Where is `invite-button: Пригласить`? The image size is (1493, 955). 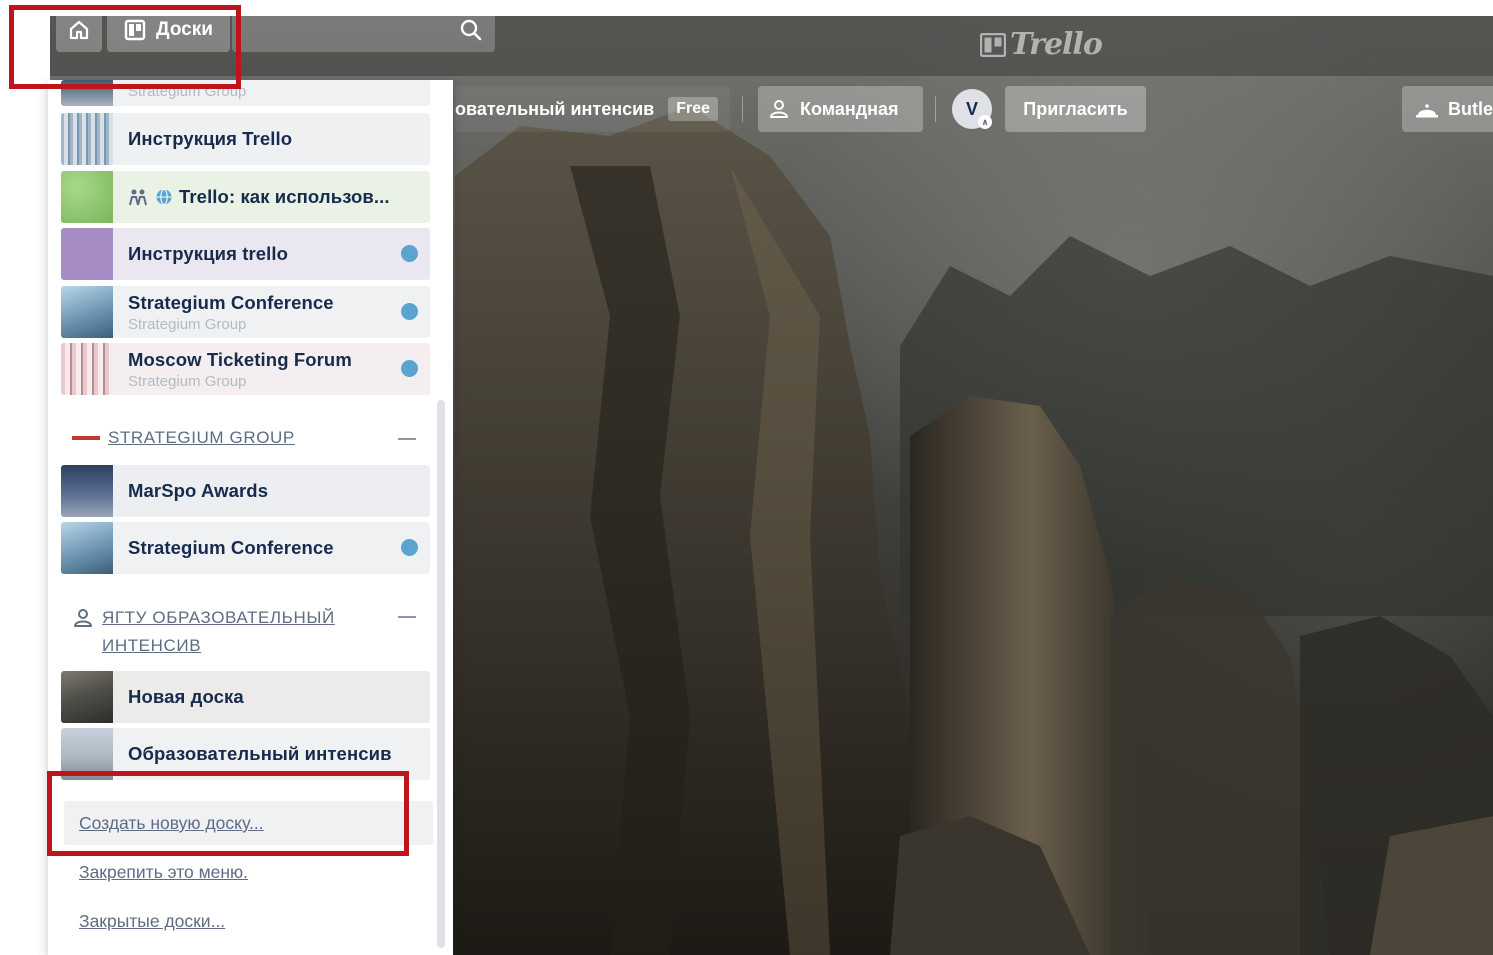 invite-button: Пригласить is located at coordinates (1075, 109).